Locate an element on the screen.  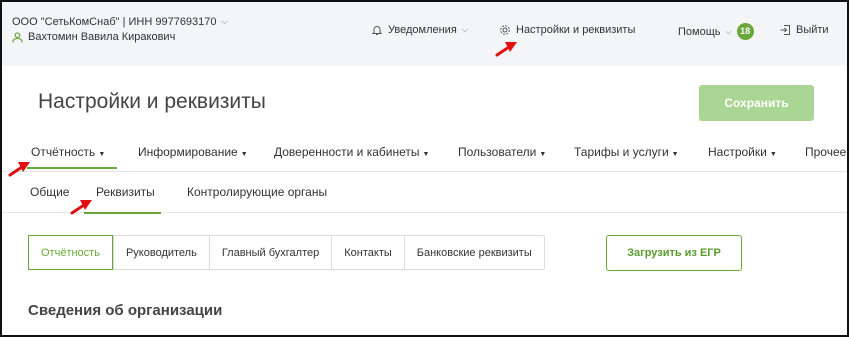
user-row: Вахтомин Вавила Киракович is located at coordinates (120, 37).